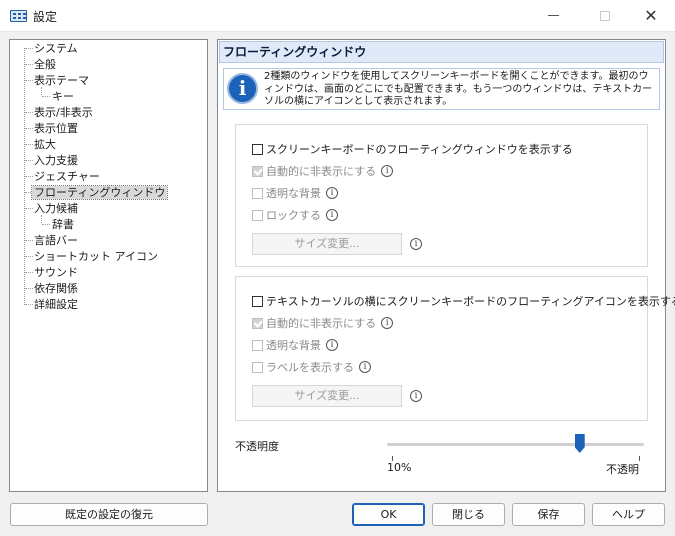 This screenshot has height=536, width=675. What do you see at coordinates (61, 80) in the screenshot?
I see `tree-item-theme: 表示テーマ` at bounding box center [61, 80].